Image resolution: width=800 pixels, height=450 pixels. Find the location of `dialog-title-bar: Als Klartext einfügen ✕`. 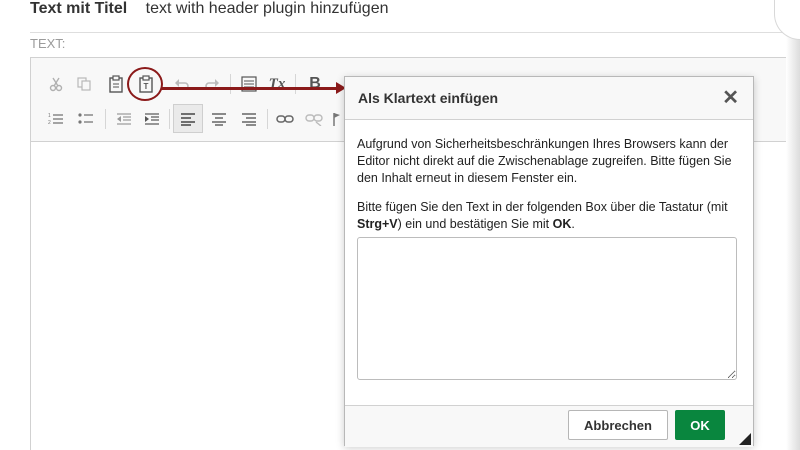

dialog-title-bar: Als Klartext einfügen ✕ is located at coordinates (549, 98).